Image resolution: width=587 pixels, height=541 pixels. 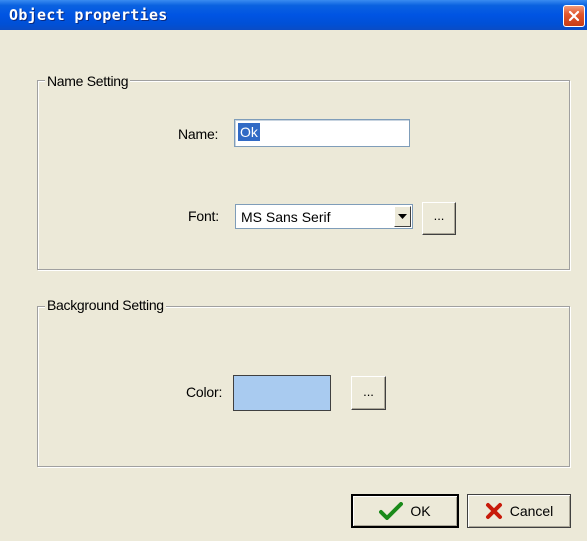 What do you see at coordinates (293, 15) in the screenshot?
I see `title-bar: Object properties` at bounding box center [293, 15].